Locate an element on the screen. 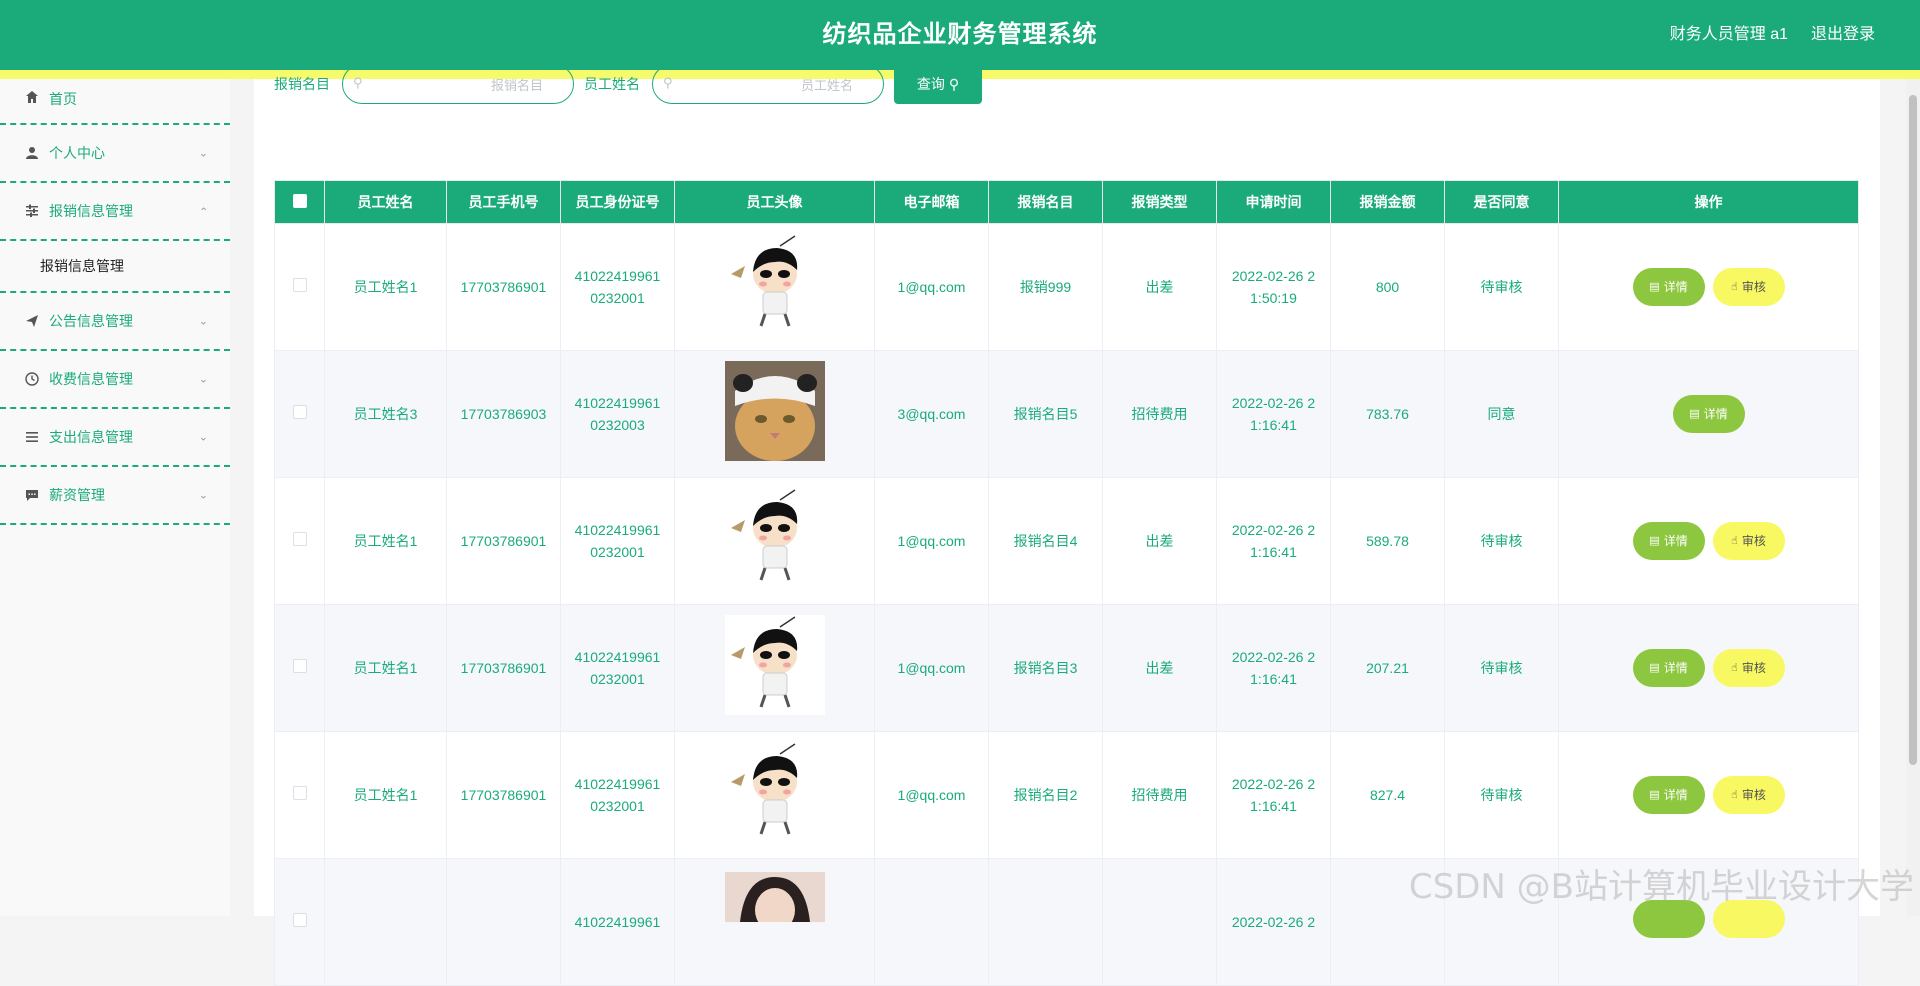  page-scrollbar is located at coordinates (1913, 497).